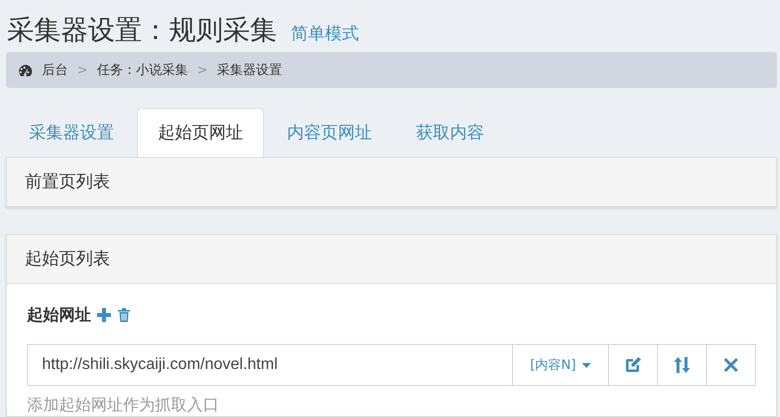  What do you see at coordinates (586, 365) in the screenshot?
I see `caret-icon` at bounding box center [586, 365].